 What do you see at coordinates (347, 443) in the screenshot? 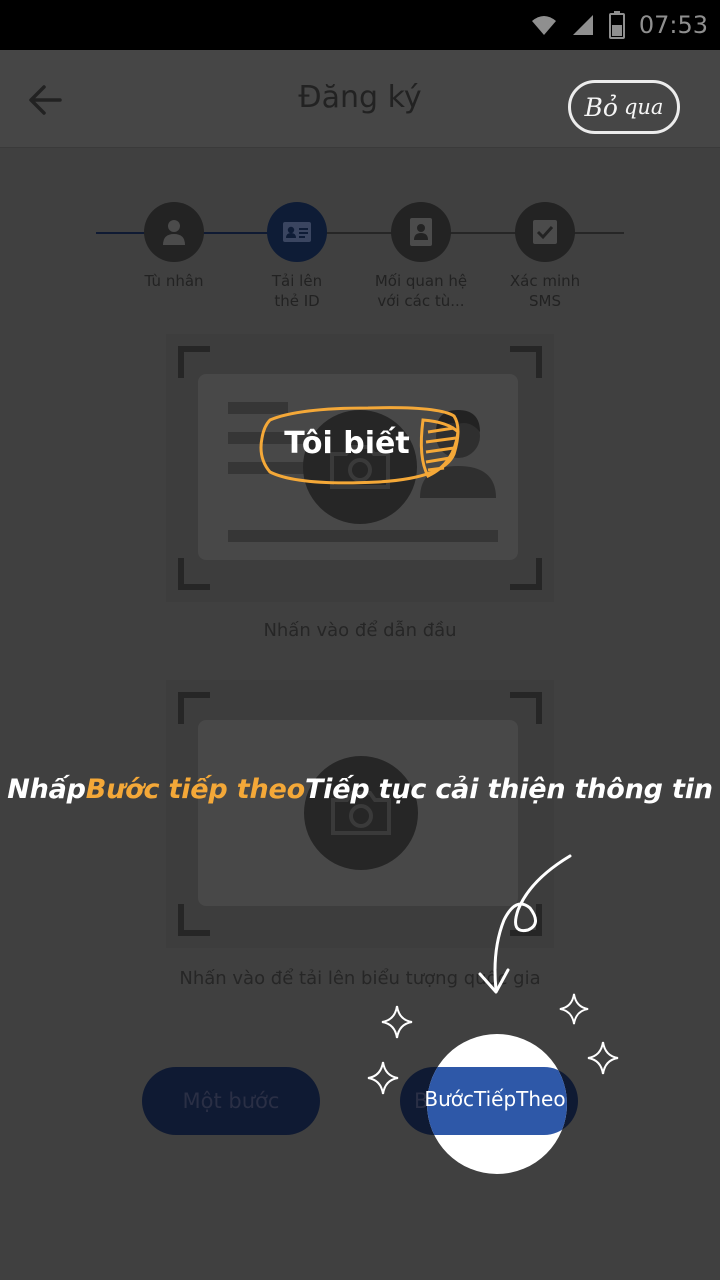
I see `got-it-label: Tôi biết` at bounding box center [347, 443].